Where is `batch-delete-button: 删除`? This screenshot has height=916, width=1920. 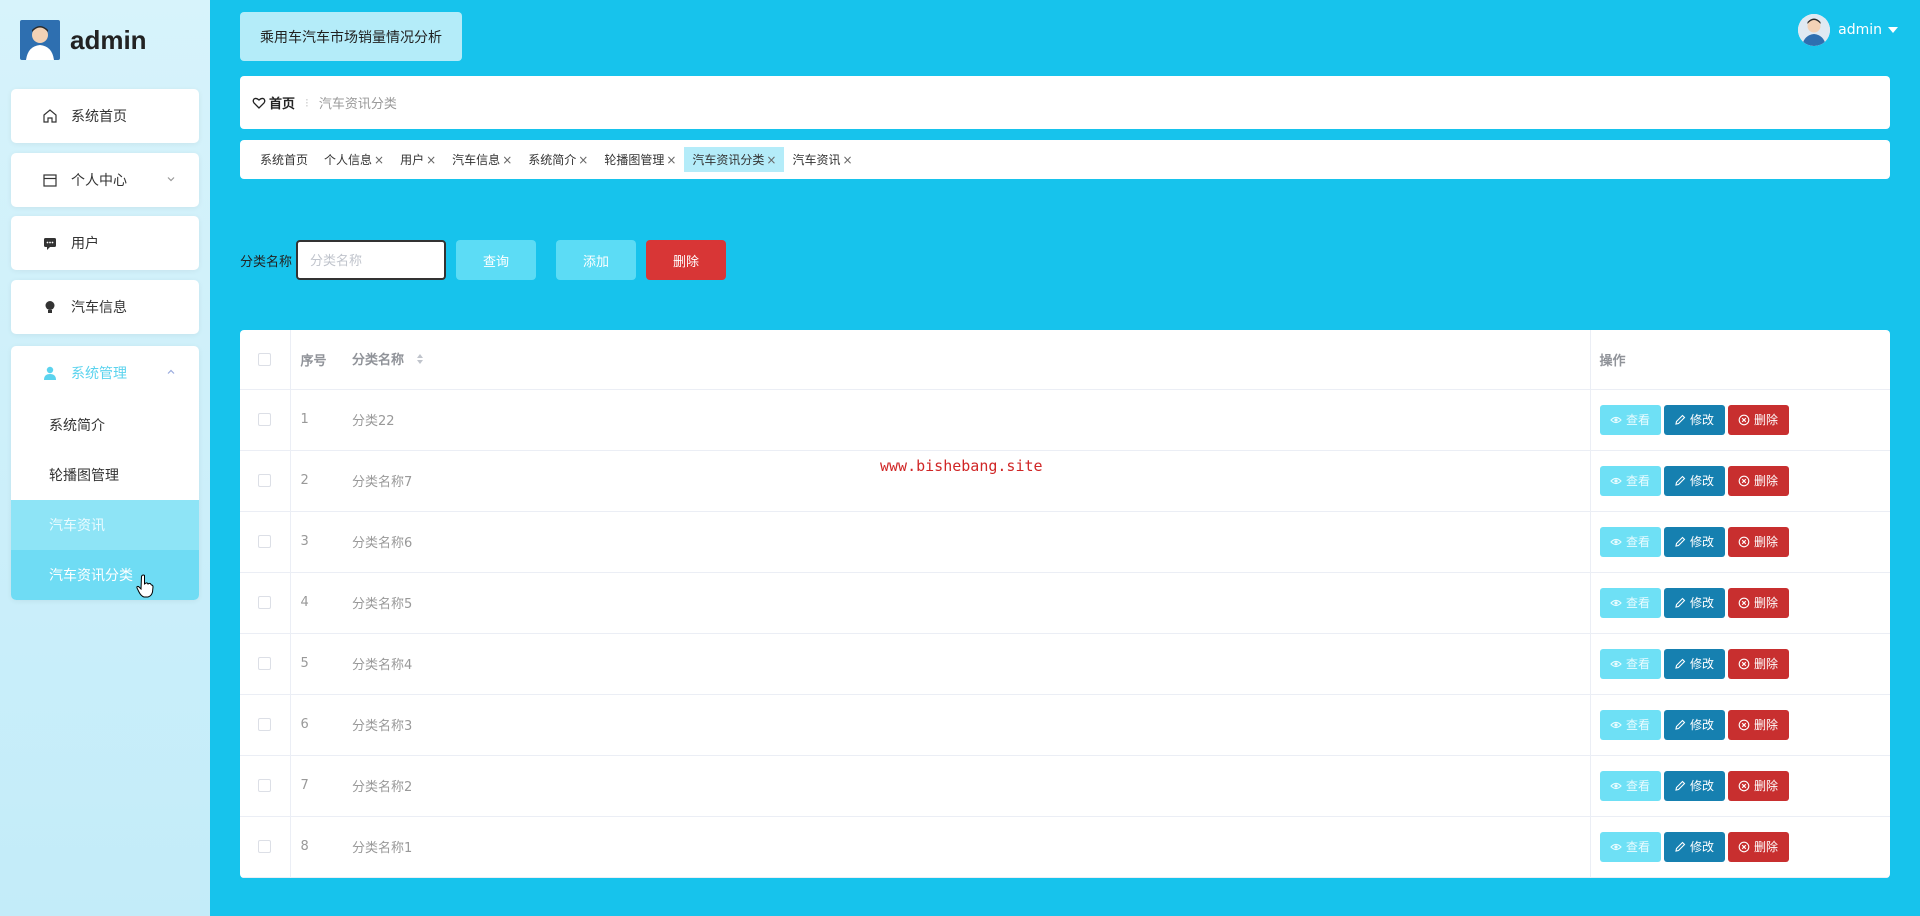 batch-delete-button: 删除 is located at coordinates (686, 260).